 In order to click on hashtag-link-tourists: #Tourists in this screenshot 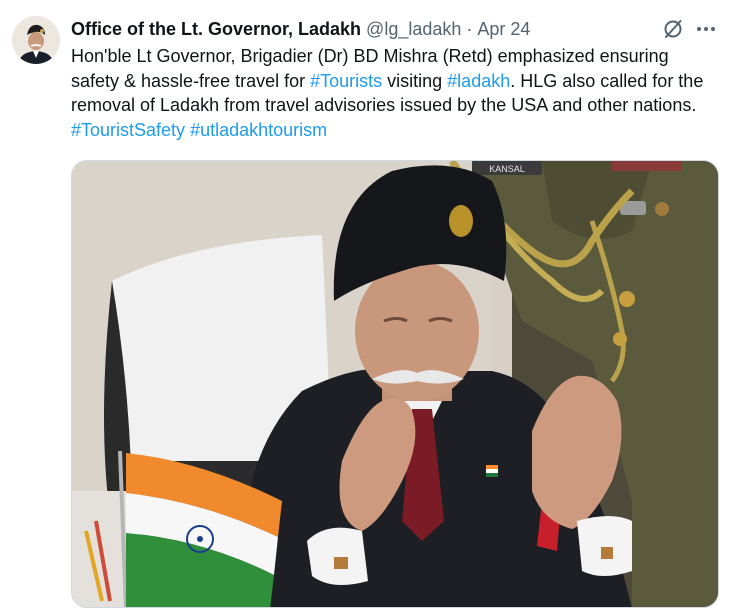, I will do `click(346, 81)`.